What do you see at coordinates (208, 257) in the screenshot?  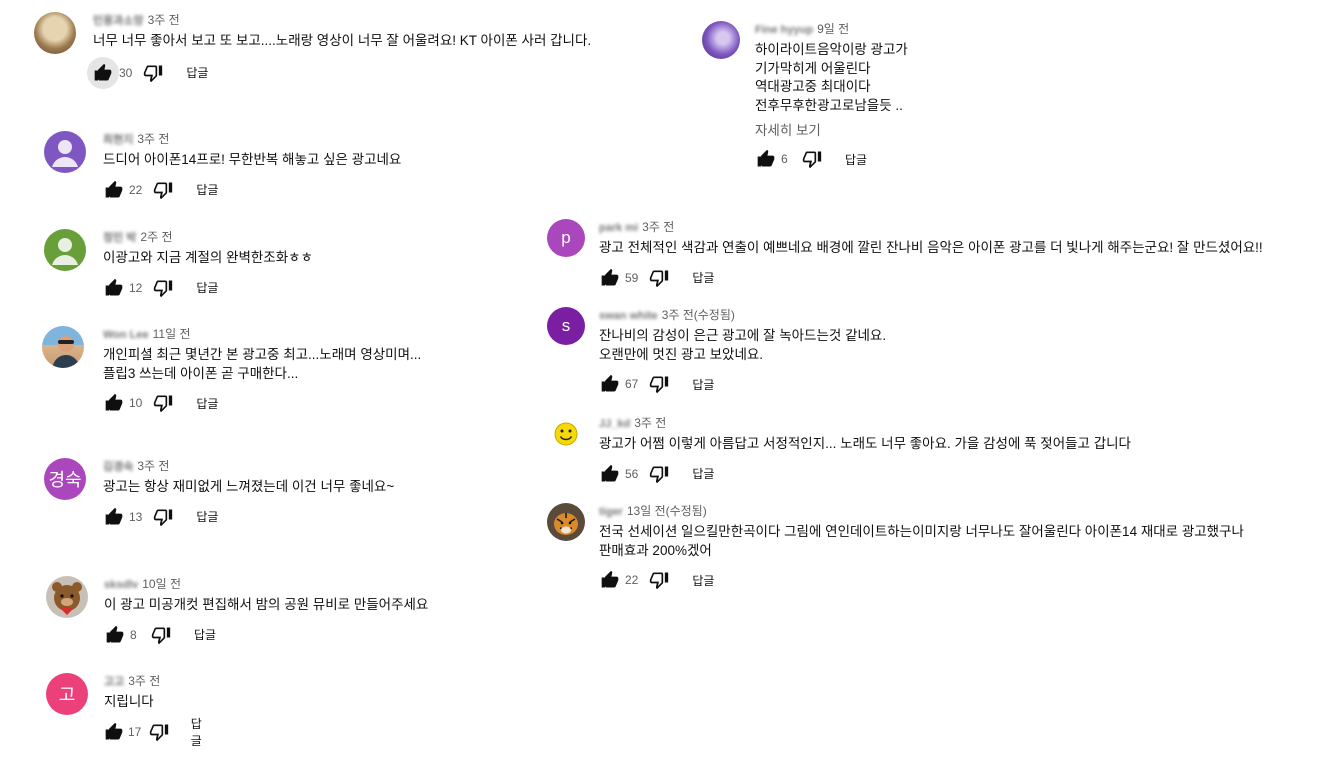 I see `comment-text: 이광고와 지금 계절의 완벽한조화ㅎㅎ` at bounding box center [208, 257].